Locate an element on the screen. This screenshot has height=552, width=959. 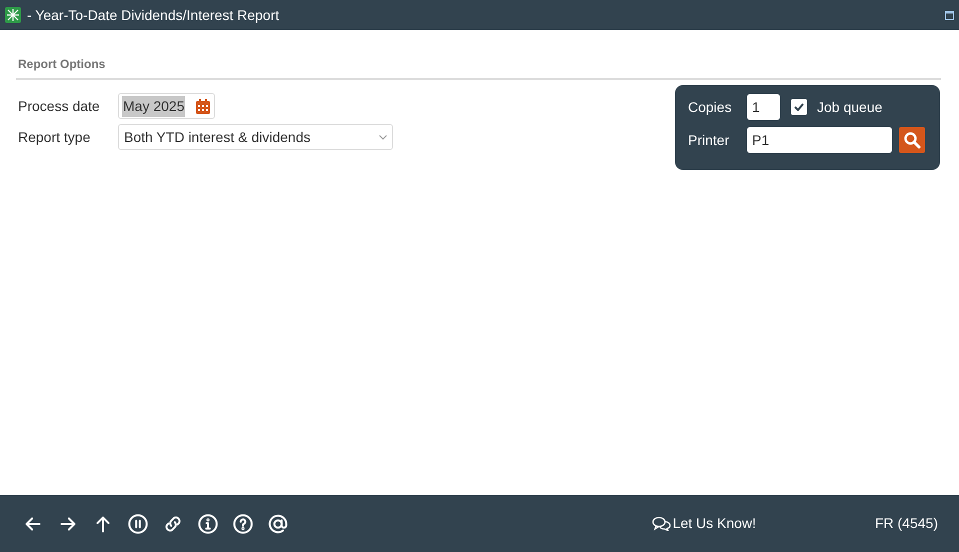
date-field: May 2025 is located at coordinates (166, 106).